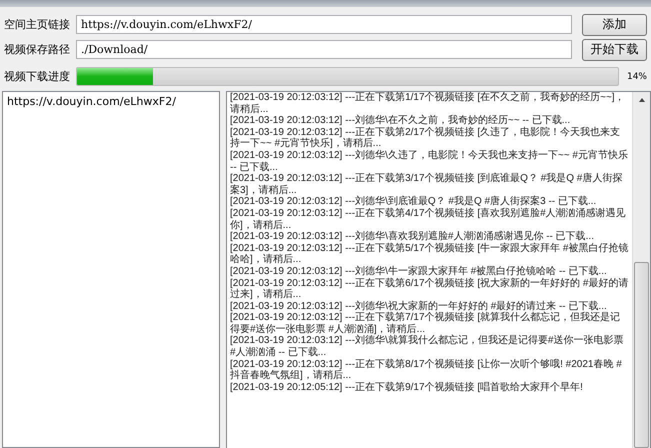  Describe the element at coordinates (614, 49) in the screenshot. I see `action-button: 开始下载` at that location.